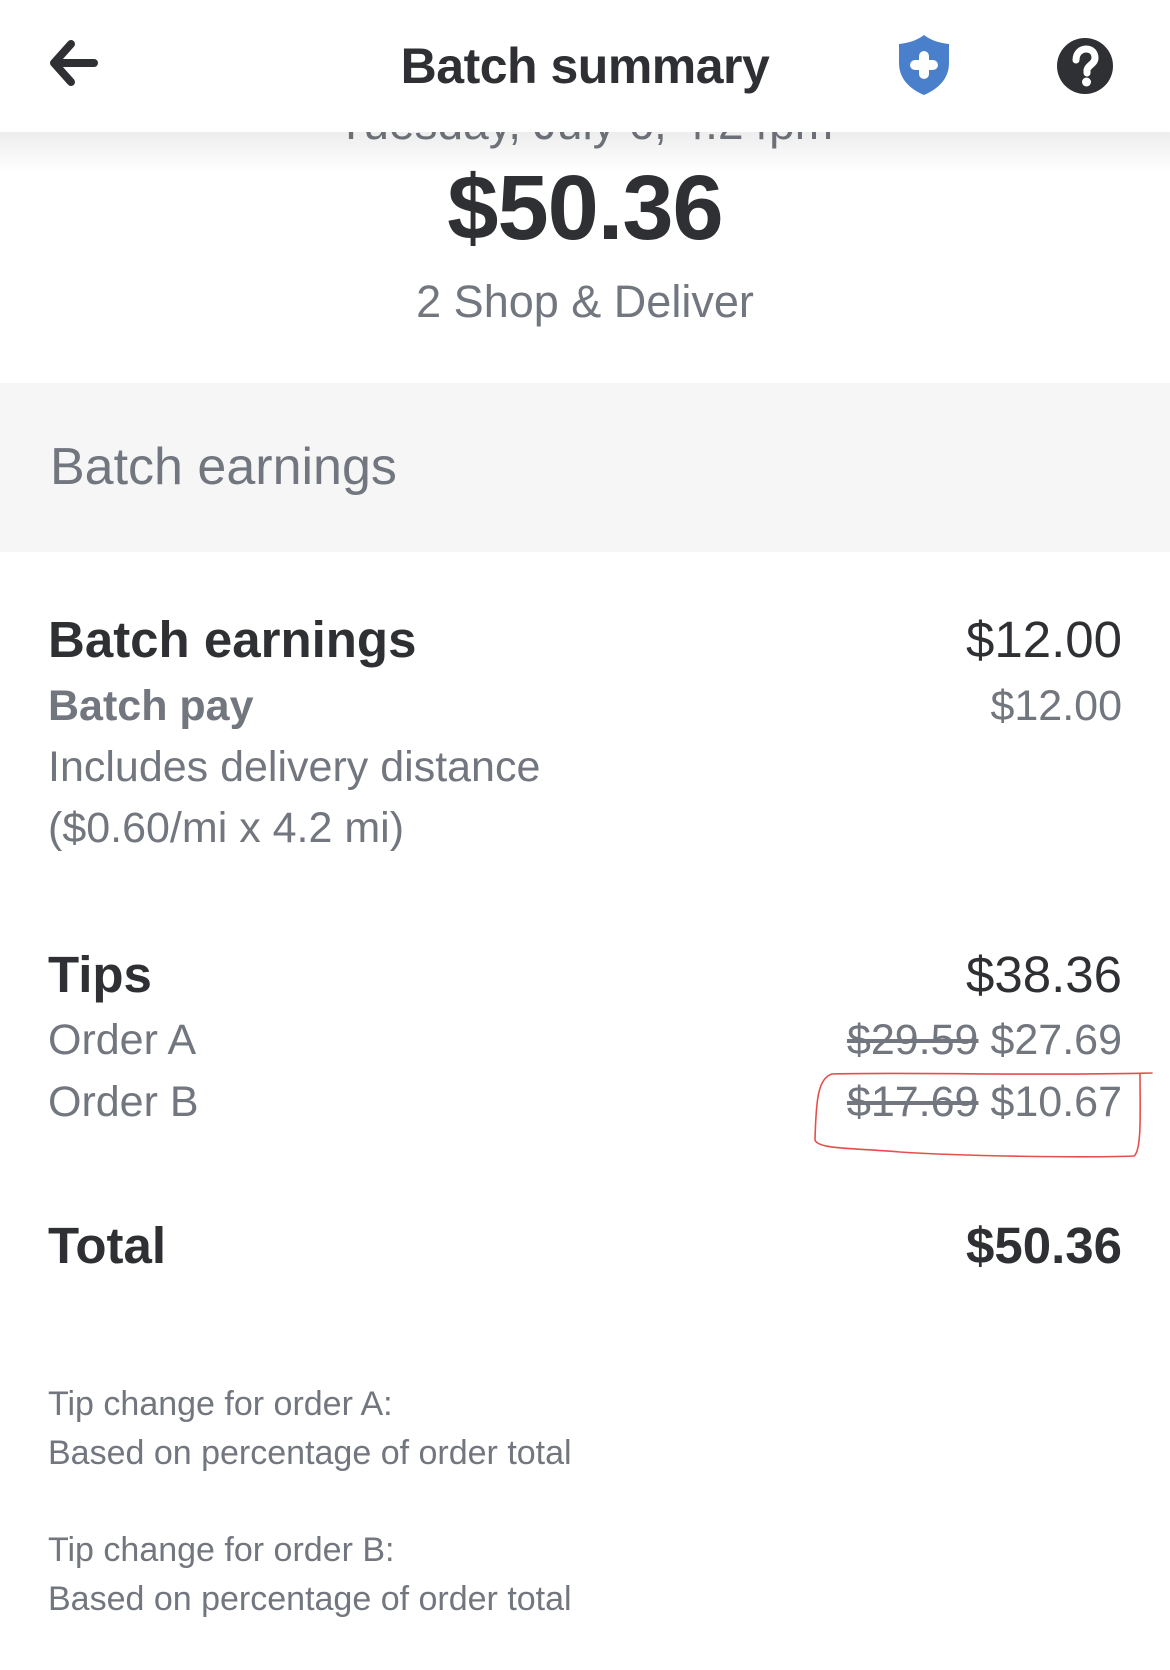  Describe the element at coordinates (100, 974) in the screenshot. I see `tips-label: Tips` at that location.